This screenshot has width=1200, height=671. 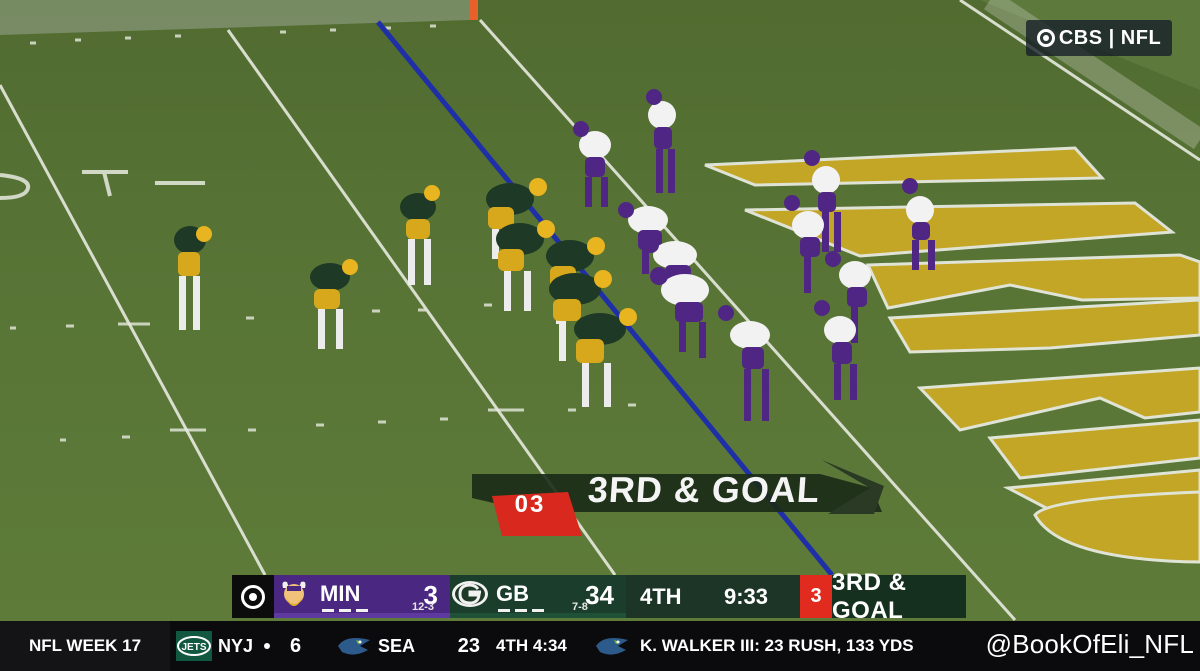 I want to click on down-distance-graphic: 03 3RD & GOAL, so click(x=680, y=497).